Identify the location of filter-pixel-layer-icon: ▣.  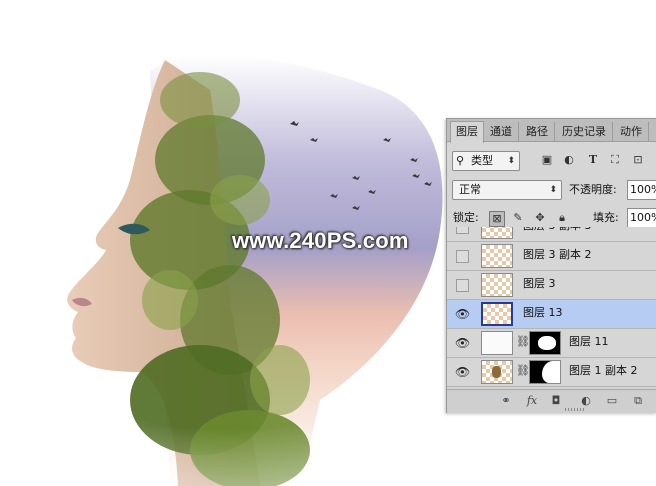
(547, 160).